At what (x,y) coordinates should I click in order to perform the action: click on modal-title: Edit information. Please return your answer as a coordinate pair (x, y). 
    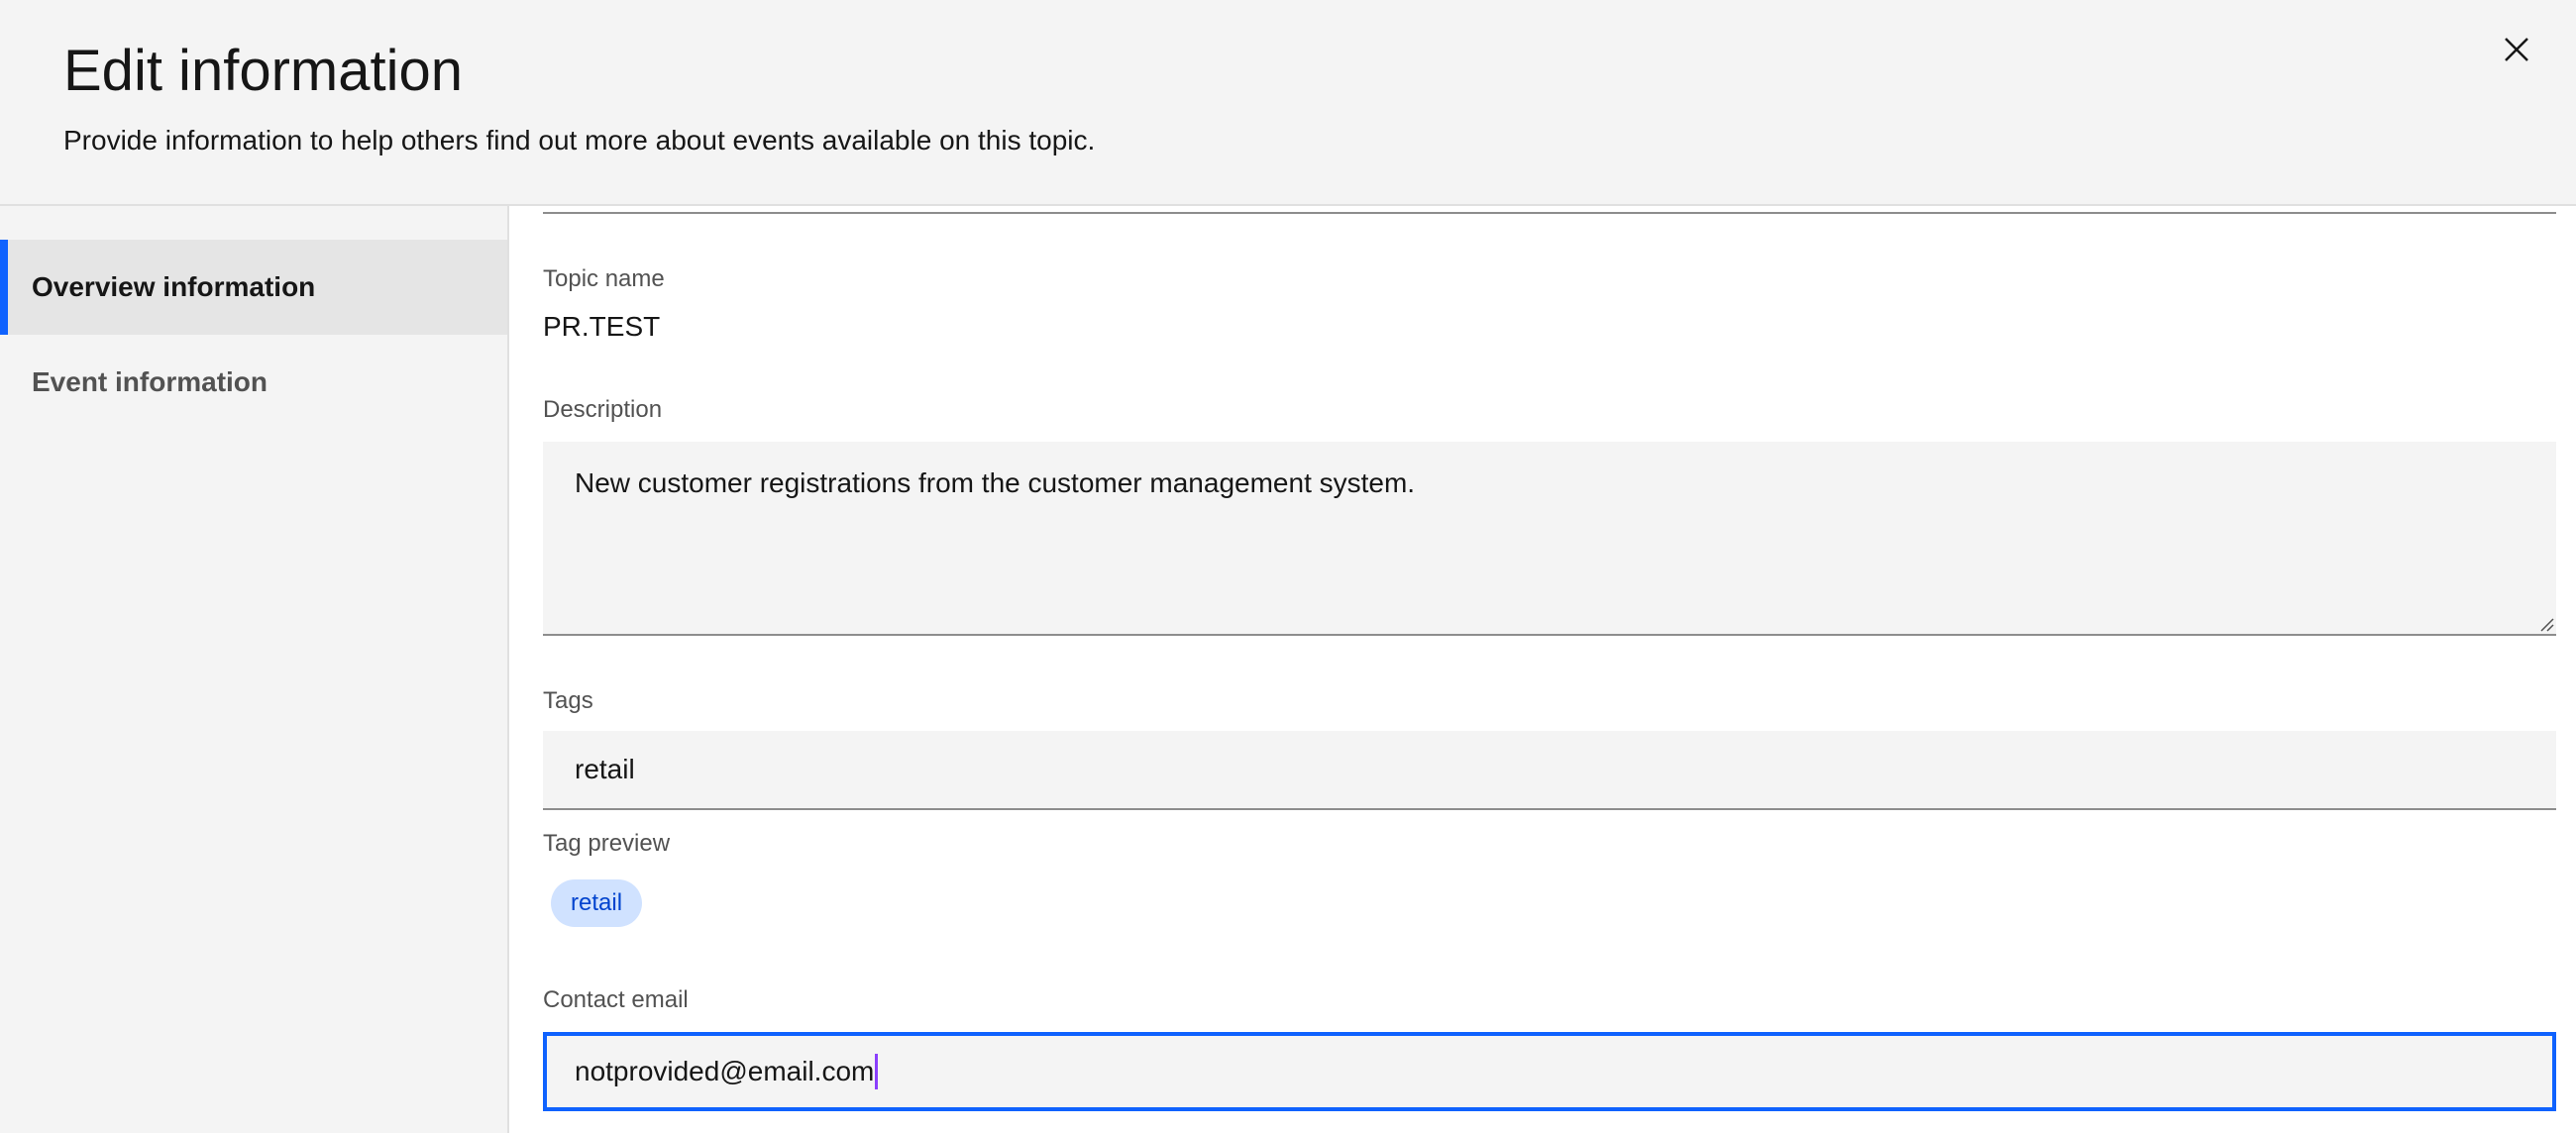
    Looking at the image, I should click on (263, 71).